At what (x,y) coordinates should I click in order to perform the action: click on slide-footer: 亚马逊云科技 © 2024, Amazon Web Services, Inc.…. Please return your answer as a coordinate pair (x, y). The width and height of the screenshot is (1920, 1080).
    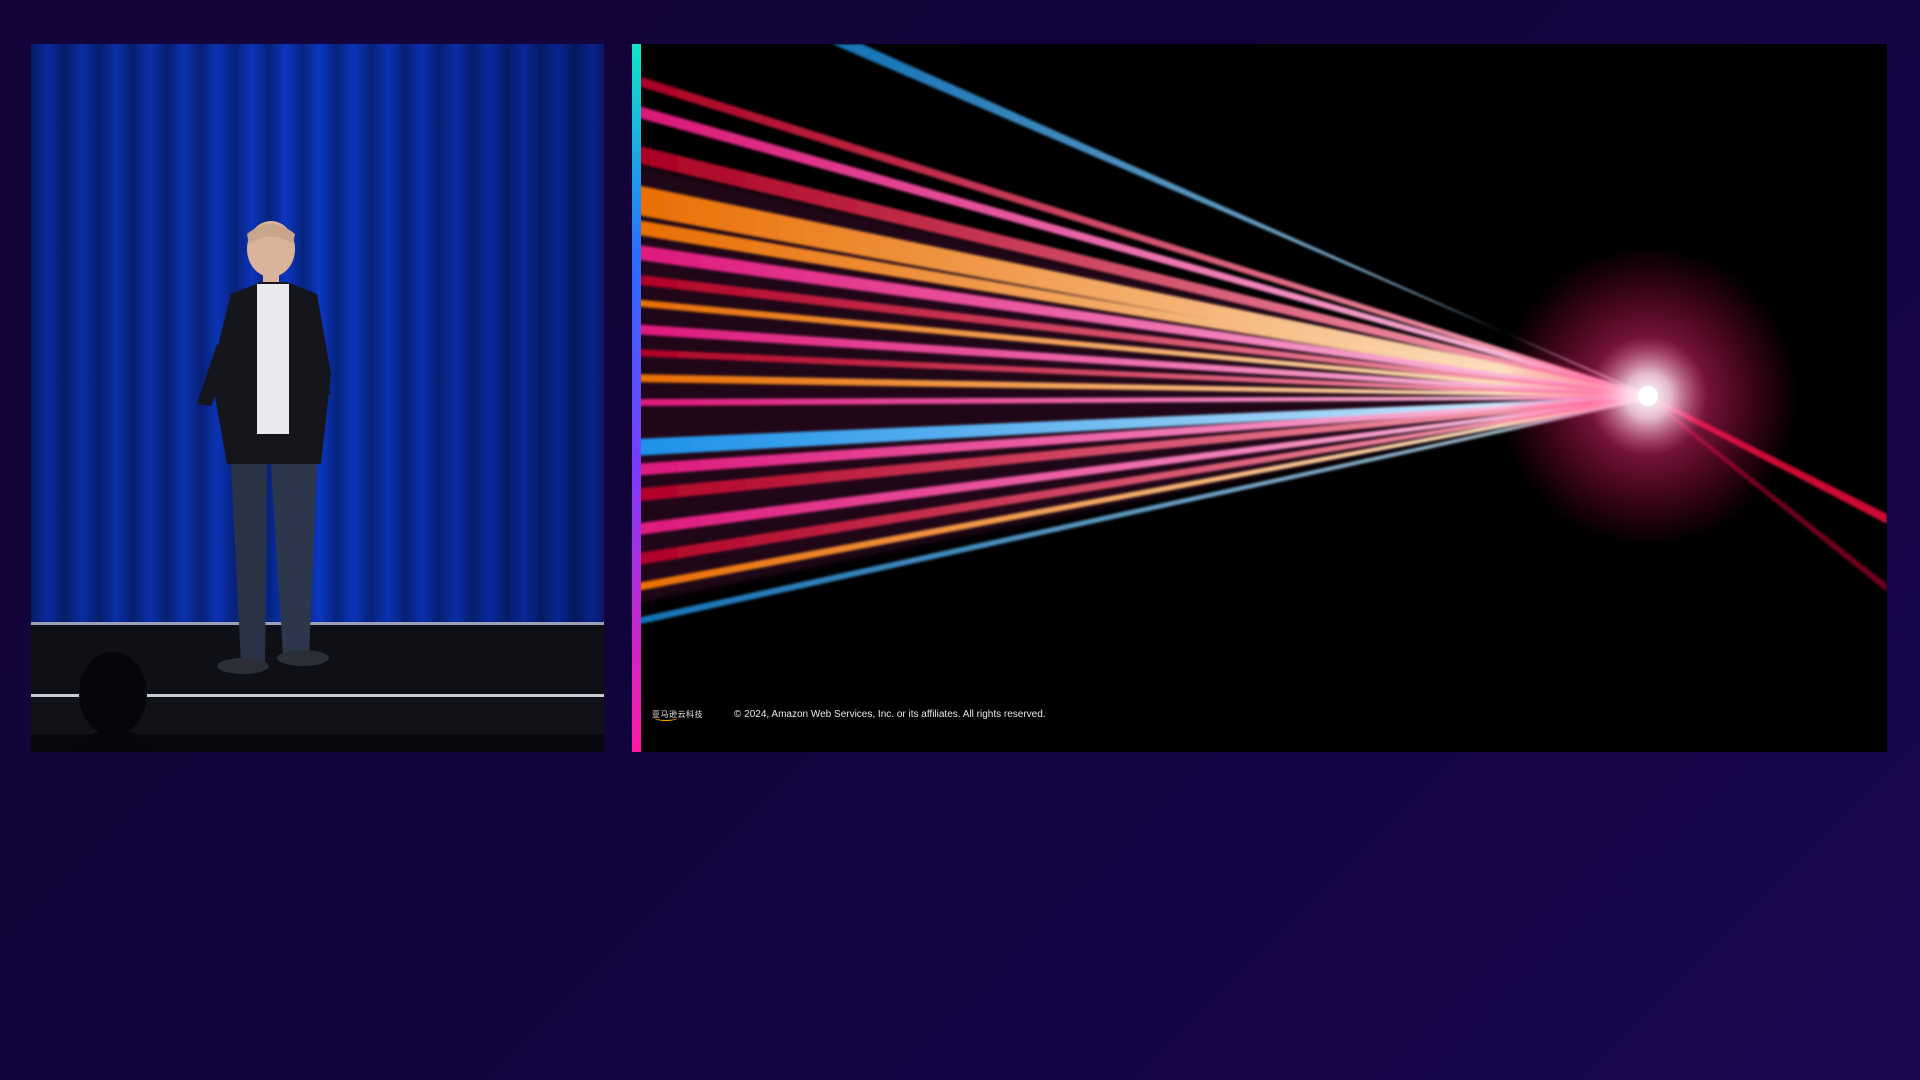
    Looking at the image, I should click on (849, 714).